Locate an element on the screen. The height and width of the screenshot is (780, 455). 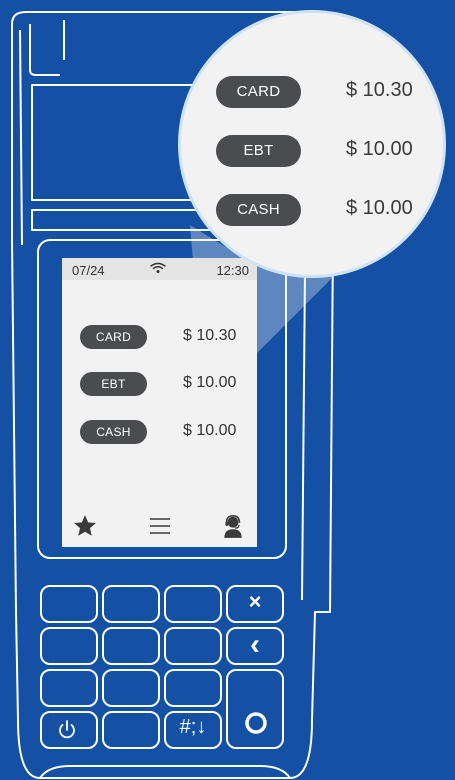
payment-amount: $ 10.30 is located at coordinates (210, 335).